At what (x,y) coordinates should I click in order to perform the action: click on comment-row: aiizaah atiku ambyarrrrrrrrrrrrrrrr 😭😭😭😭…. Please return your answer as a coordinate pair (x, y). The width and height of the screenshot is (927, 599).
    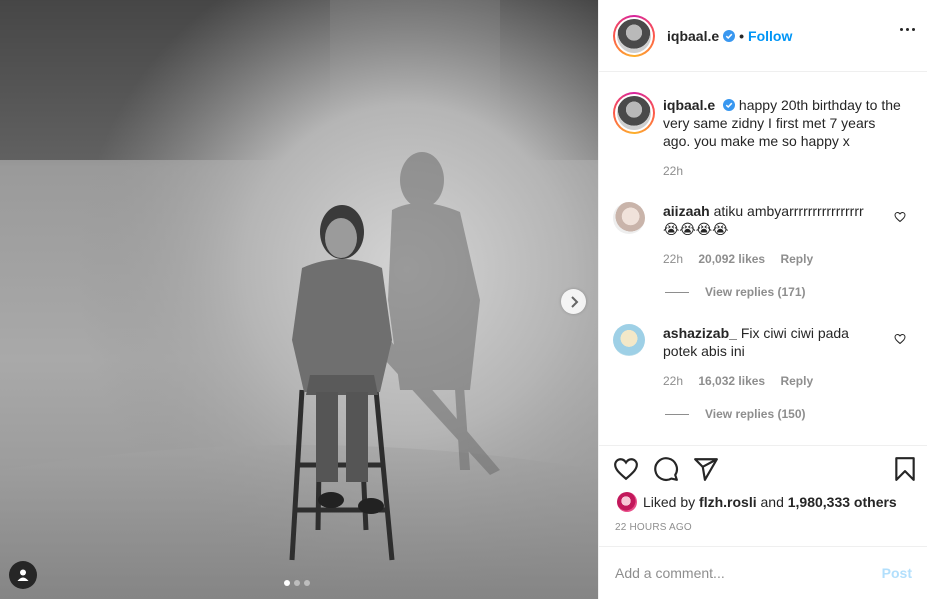
    Looking at the image, I should click on (748, 234).